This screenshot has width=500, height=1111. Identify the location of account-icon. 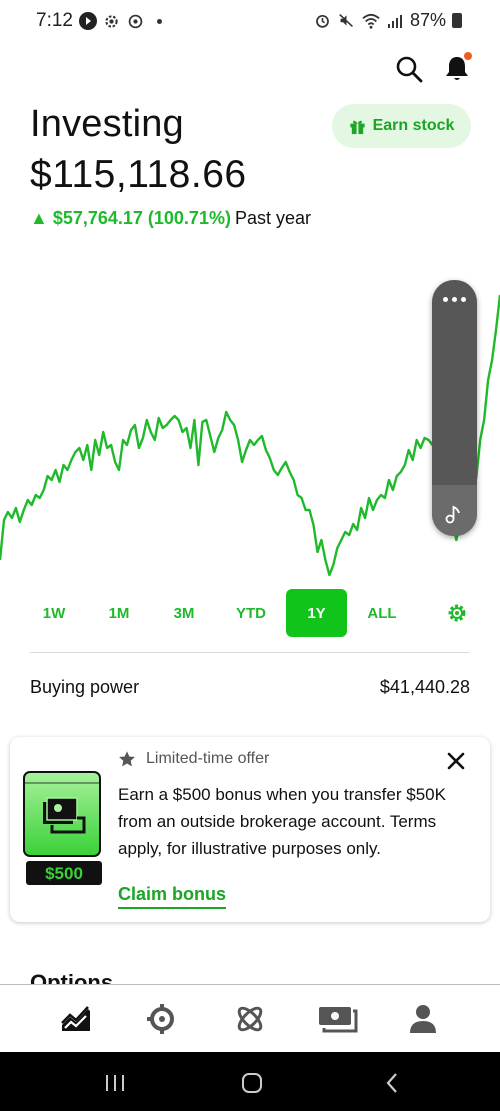
(423, 1019).